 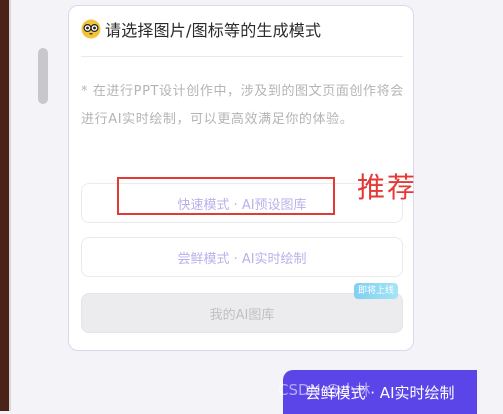 I want to click on card-title: 请选择图片/图标等的生成模式, so click(x=213, y=30).